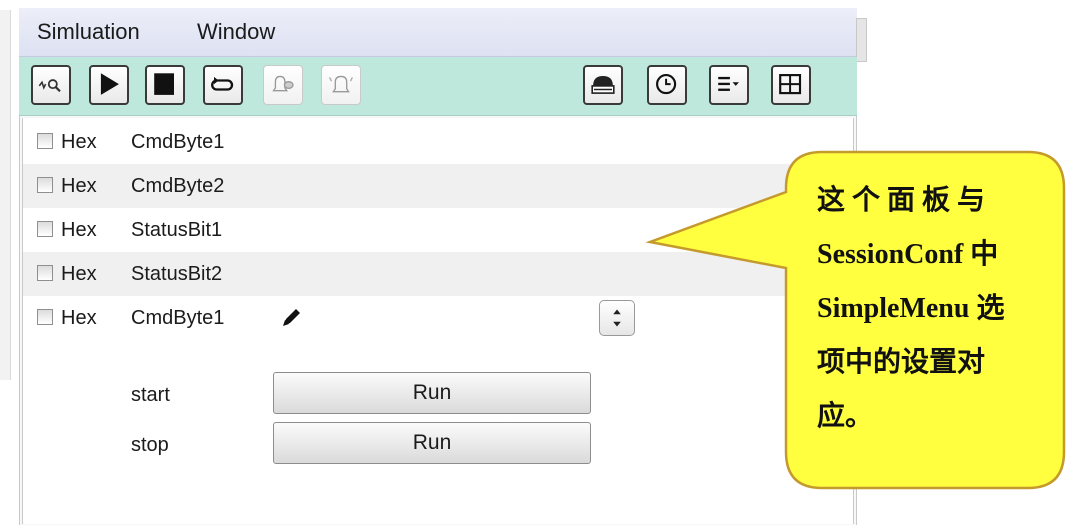 Image resolution: width=1073 pixels, height=525 pixels. I want to click on callout-line: SessionConf 中, so click(908, 254).